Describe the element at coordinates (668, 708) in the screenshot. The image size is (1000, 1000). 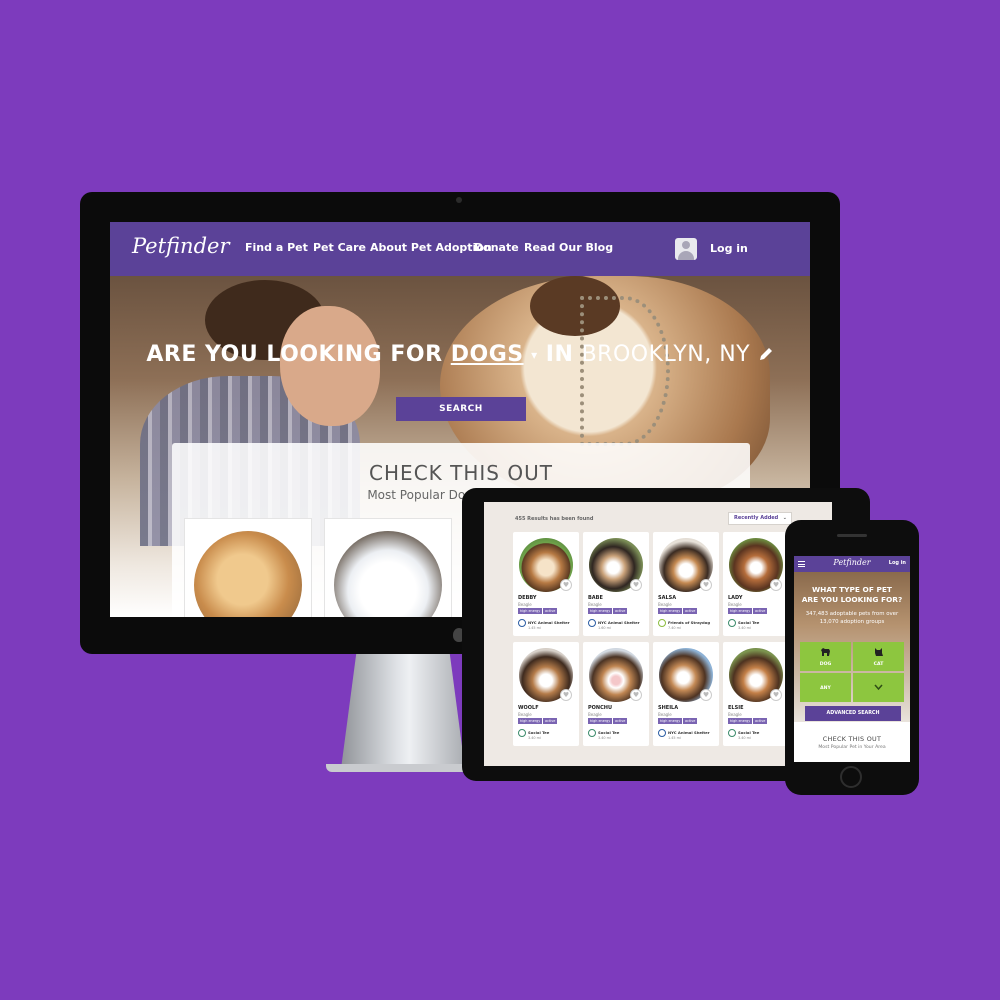
I see `pet-name: SHEILA` at that location.